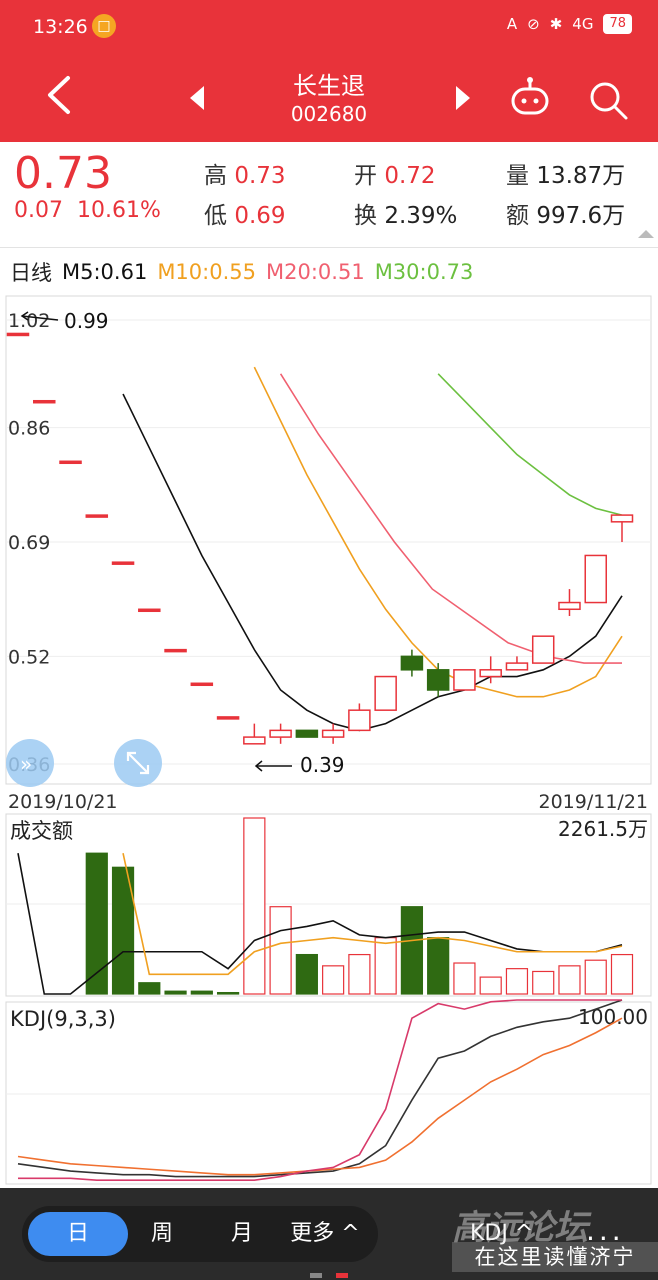  What do you see at coordinates (315, 272) in the screenshot?
I see `ma20-label: M20:0.51` at bounding box center [315, 272].